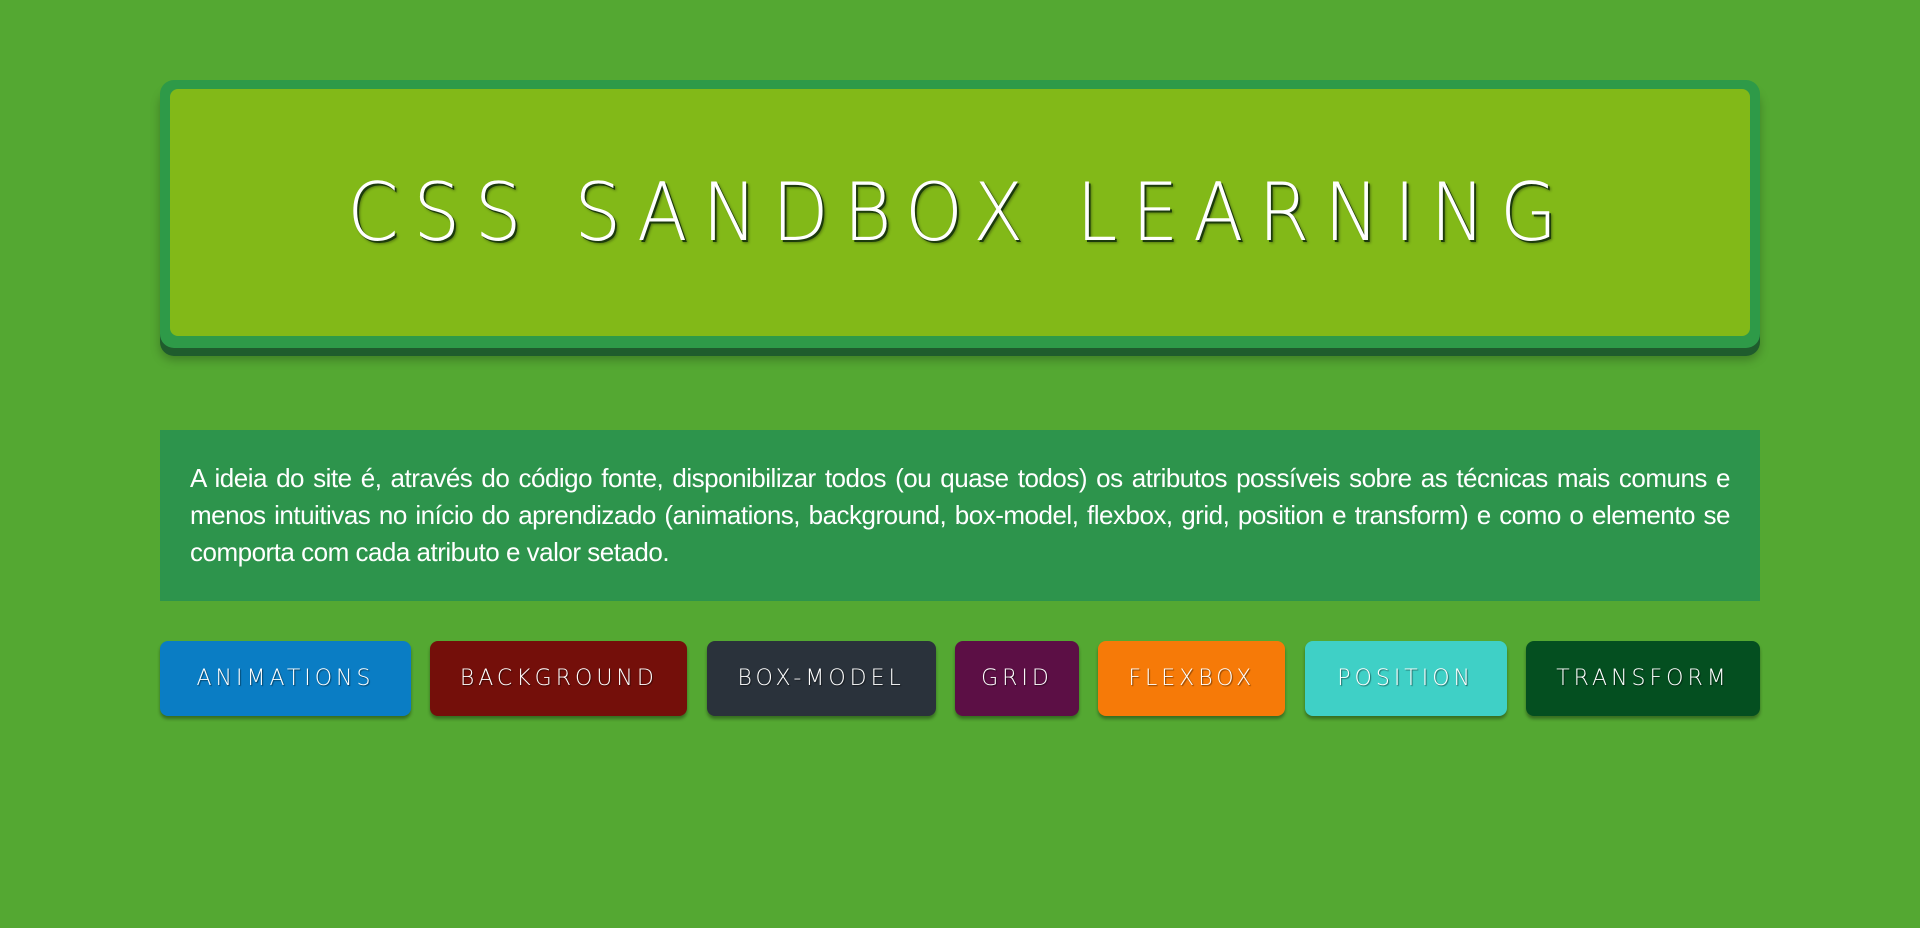 Image resolution: width=1920 pixels, height=928 pixels. I want to click on grid-button: GRID, so click(1016, 678).